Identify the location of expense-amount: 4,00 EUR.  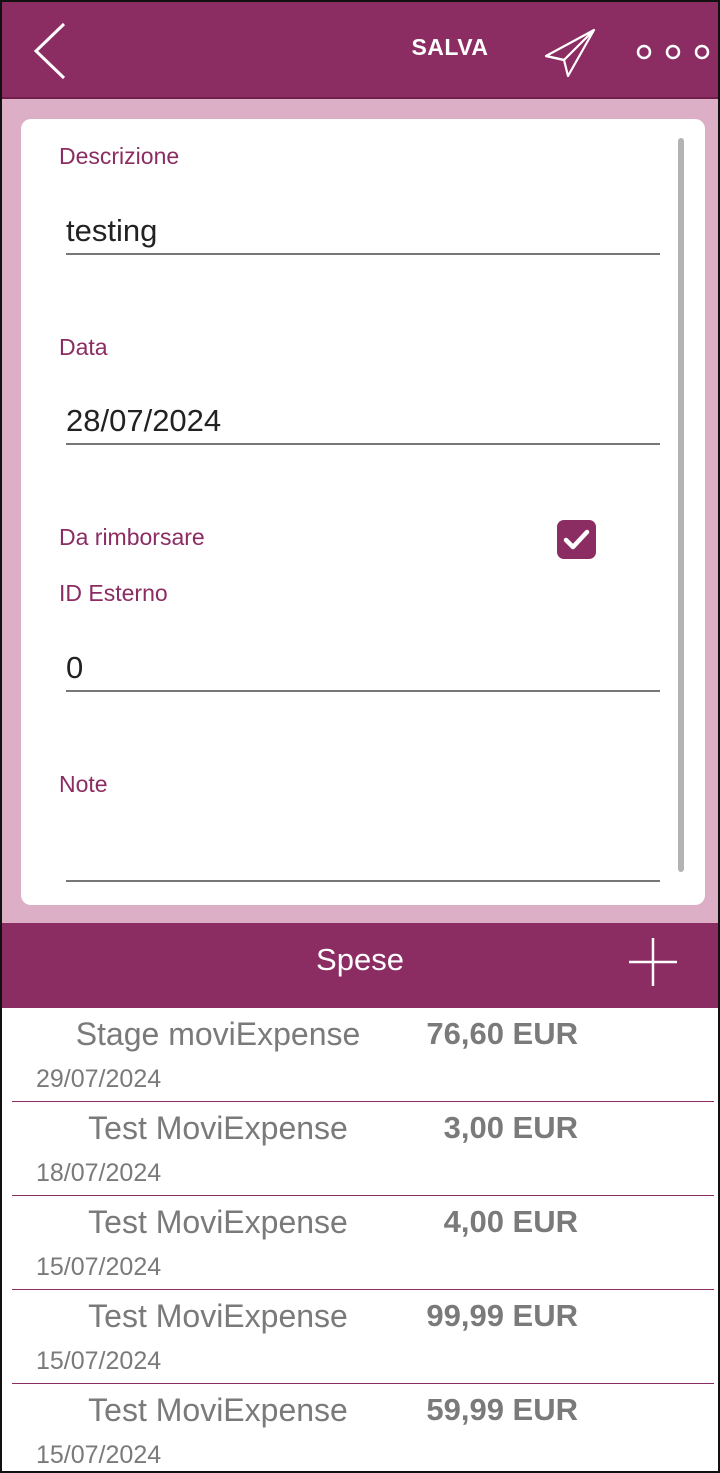
(510, 1221).